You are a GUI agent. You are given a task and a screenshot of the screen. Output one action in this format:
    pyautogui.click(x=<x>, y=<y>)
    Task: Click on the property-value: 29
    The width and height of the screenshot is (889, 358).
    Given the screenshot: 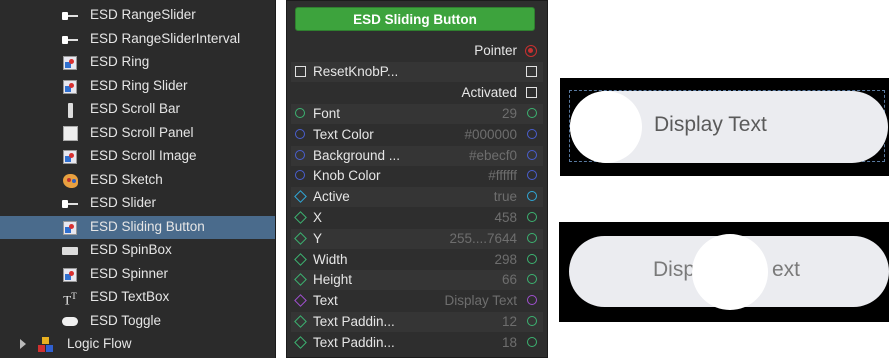 What is the action you would take?
    pyautogui.click(x=509, y=113)
    